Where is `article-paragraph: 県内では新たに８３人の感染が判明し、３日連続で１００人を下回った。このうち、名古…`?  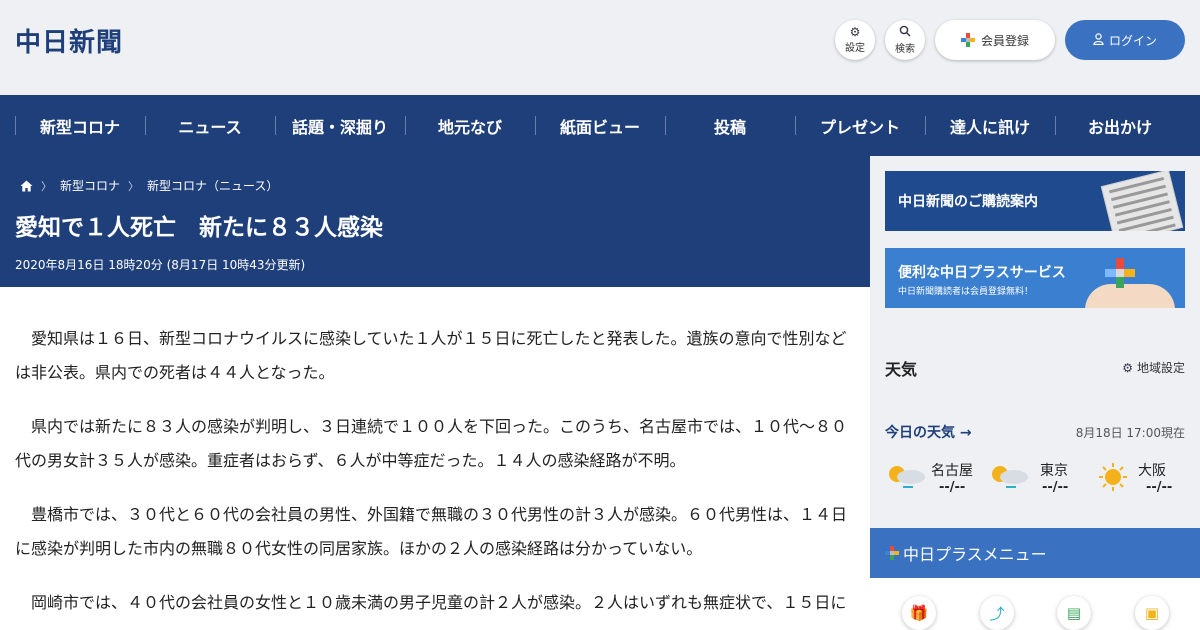 article-paragraph: 県内では新たに８３人の感染が判明し、３日連続で１００人を下回った。このうち、名古… is located at coordinates (431, 443).